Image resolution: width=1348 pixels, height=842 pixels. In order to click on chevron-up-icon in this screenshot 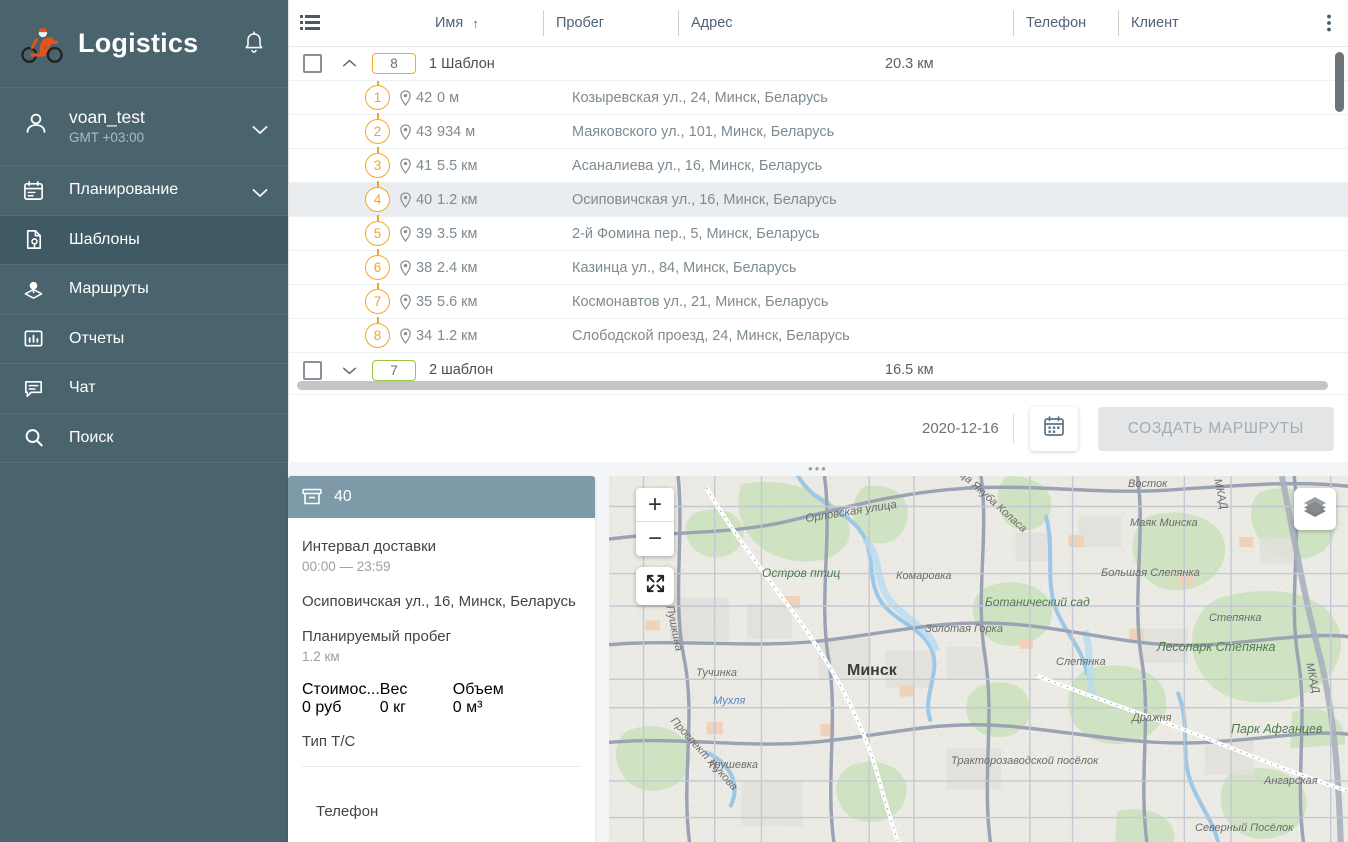, I will do `click(349, 63)`.